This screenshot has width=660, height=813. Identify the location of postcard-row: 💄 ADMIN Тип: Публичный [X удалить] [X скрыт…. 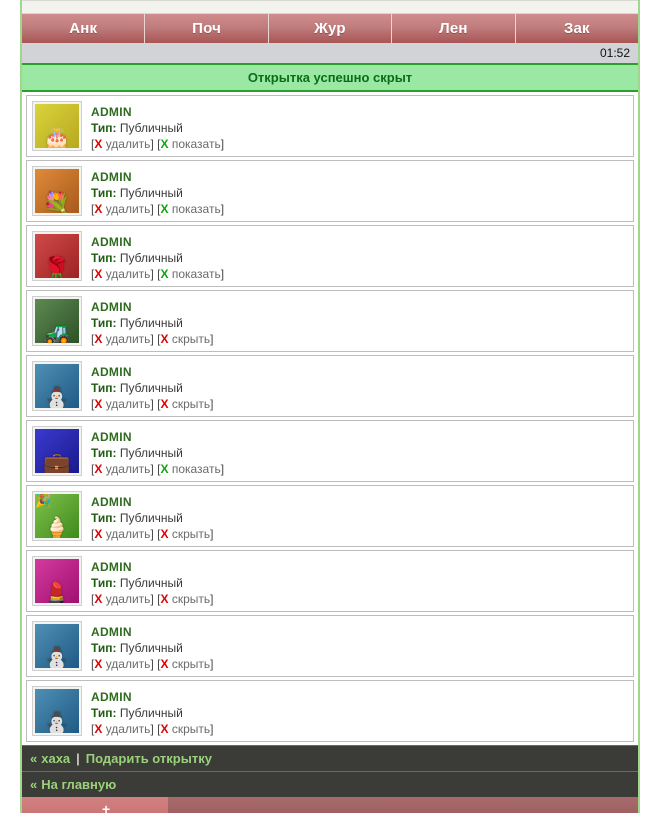
(330, 581).